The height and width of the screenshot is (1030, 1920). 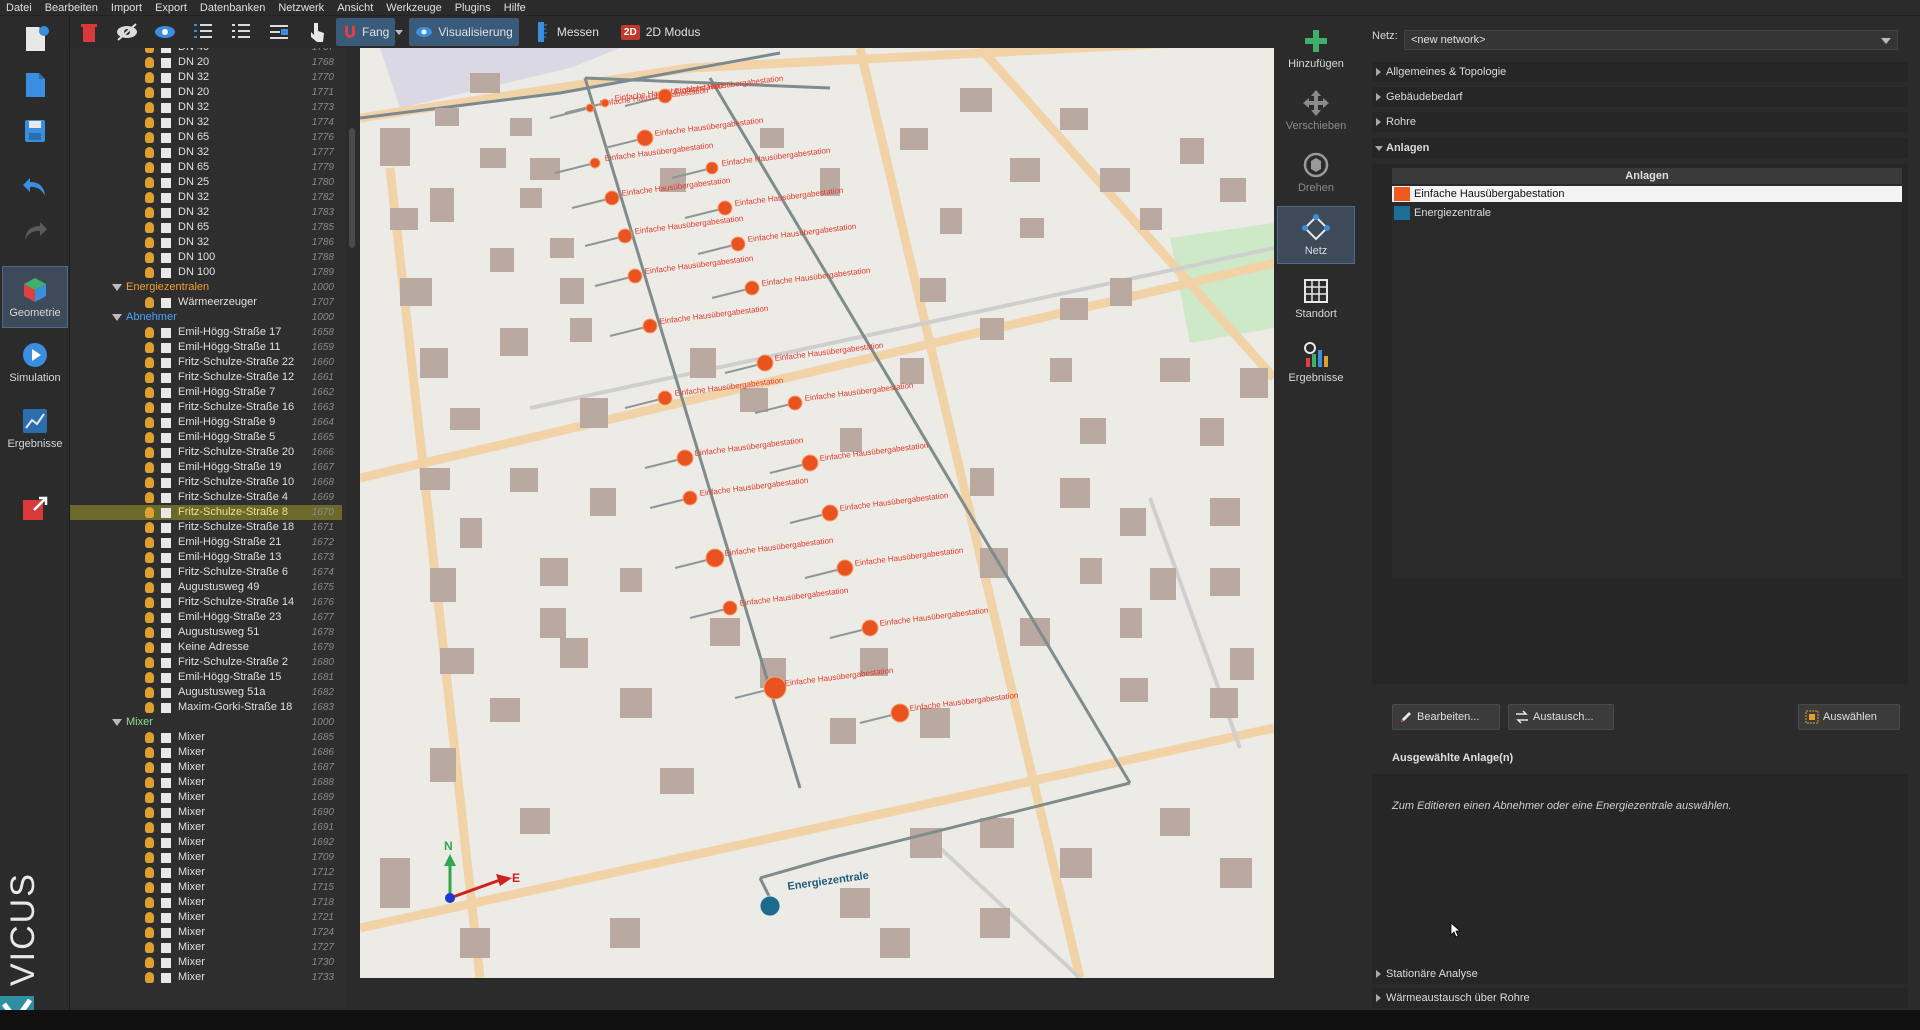 What do you see at coordinates (206, 662) in the screenshot?
I see `tree-item: Fritz-Schulze-Straße 2 1680` at bounding box center [206, 662].